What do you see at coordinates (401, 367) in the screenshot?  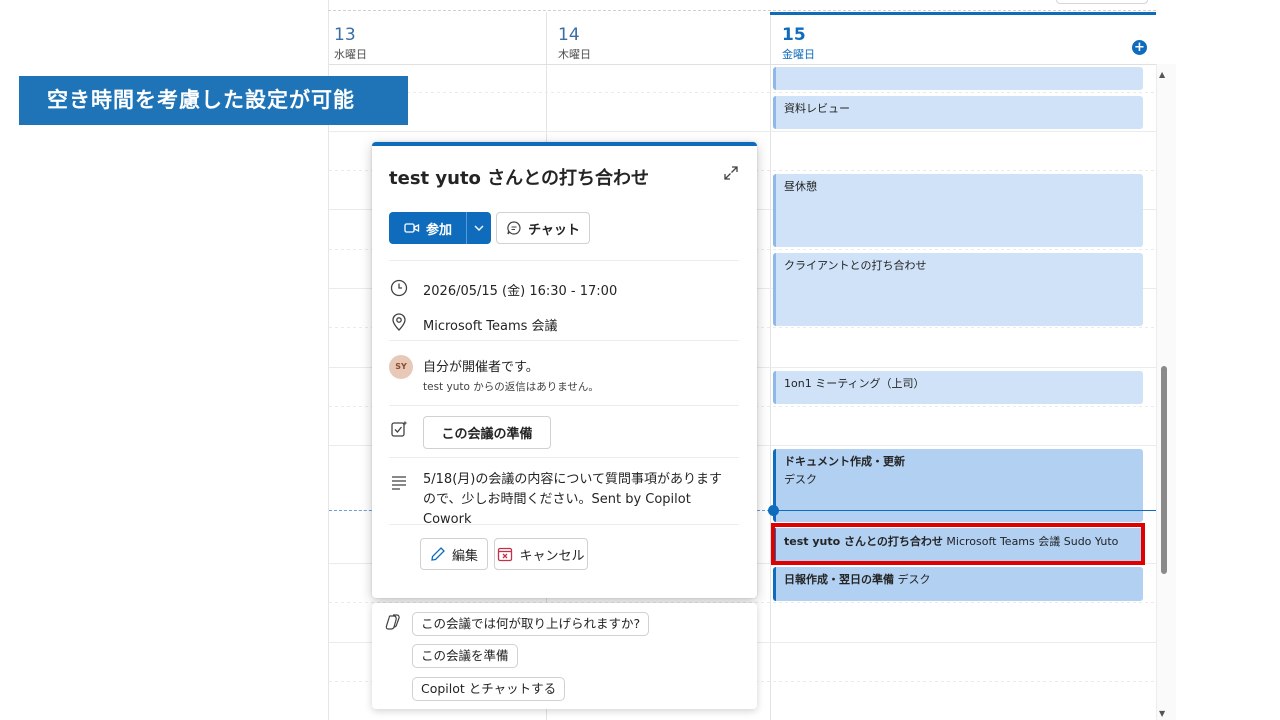 I see `avatar: SY` at bounding box center [401, 367].